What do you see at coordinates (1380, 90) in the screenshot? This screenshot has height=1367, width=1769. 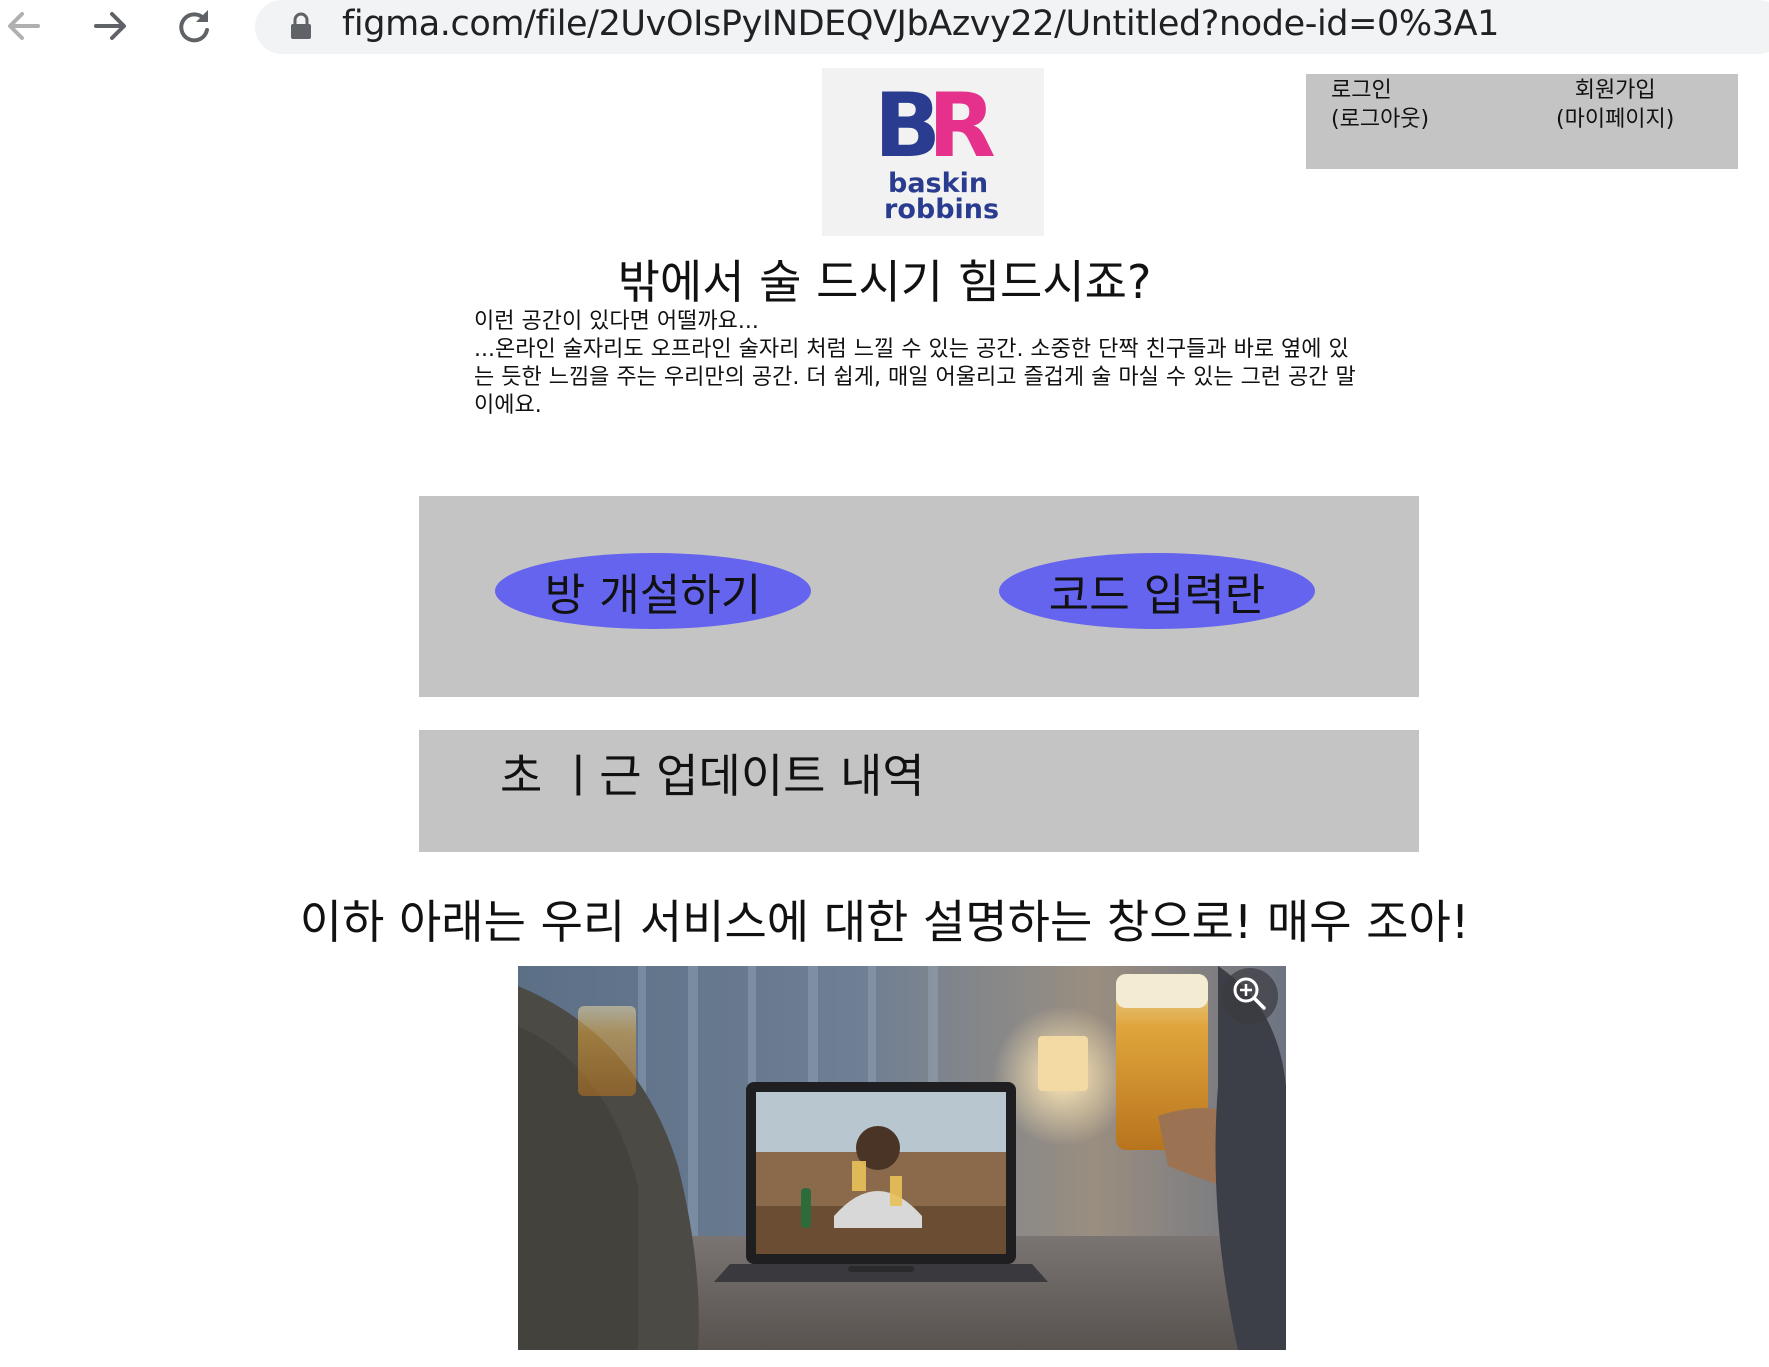 I see `login-link: 로그인` at bounding box center [1380, 90].